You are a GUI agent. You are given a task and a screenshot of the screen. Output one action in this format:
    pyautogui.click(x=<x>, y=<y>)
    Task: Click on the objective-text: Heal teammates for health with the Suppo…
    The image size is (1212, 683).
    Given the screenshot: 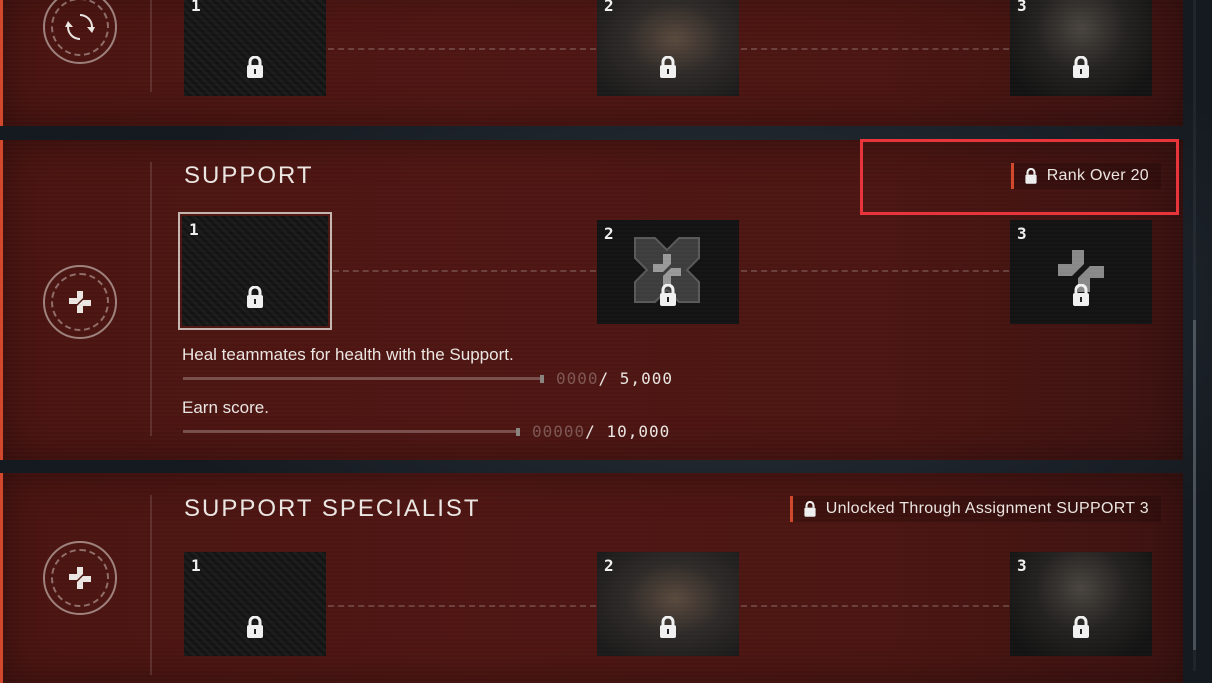 What is the action you would take?
    pyautogui.click(x=348, y=354)
    